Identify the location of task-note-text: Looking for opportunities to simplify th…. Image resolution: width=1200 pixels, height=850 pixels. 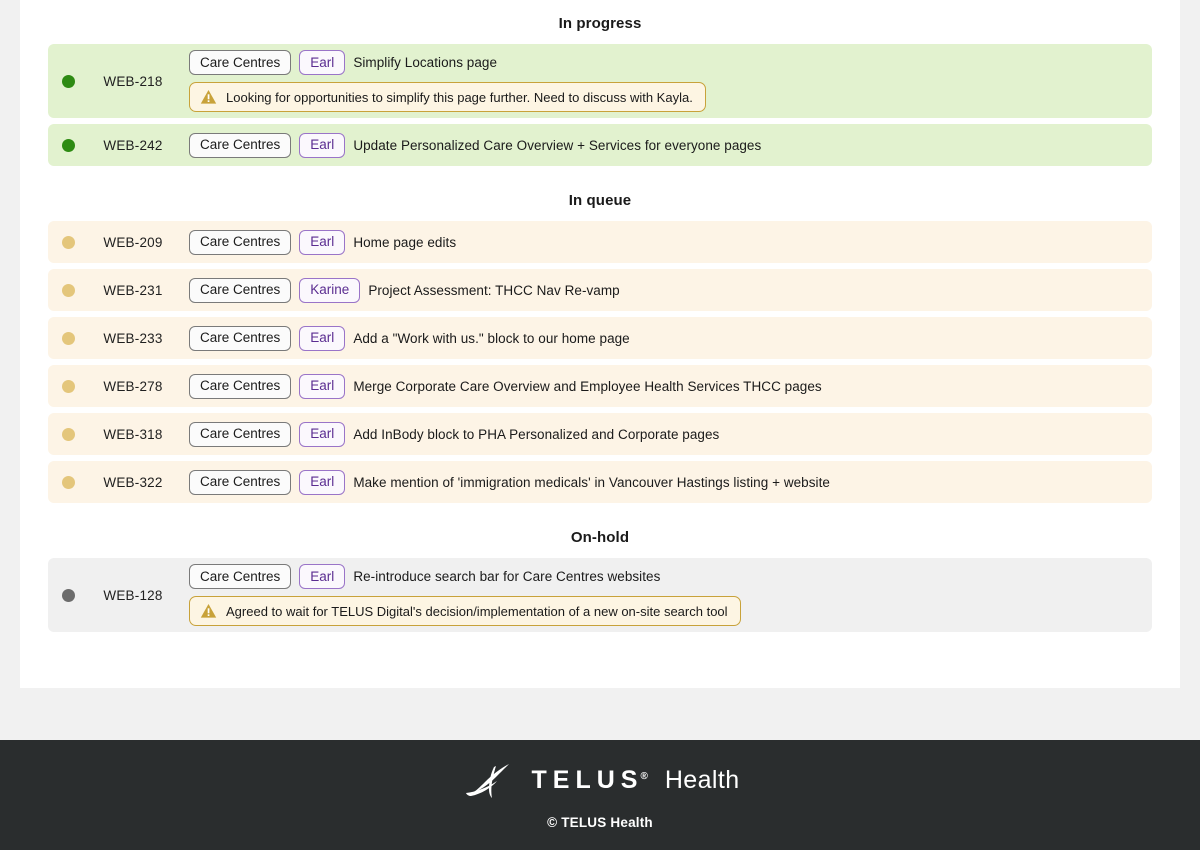
(459, 97).